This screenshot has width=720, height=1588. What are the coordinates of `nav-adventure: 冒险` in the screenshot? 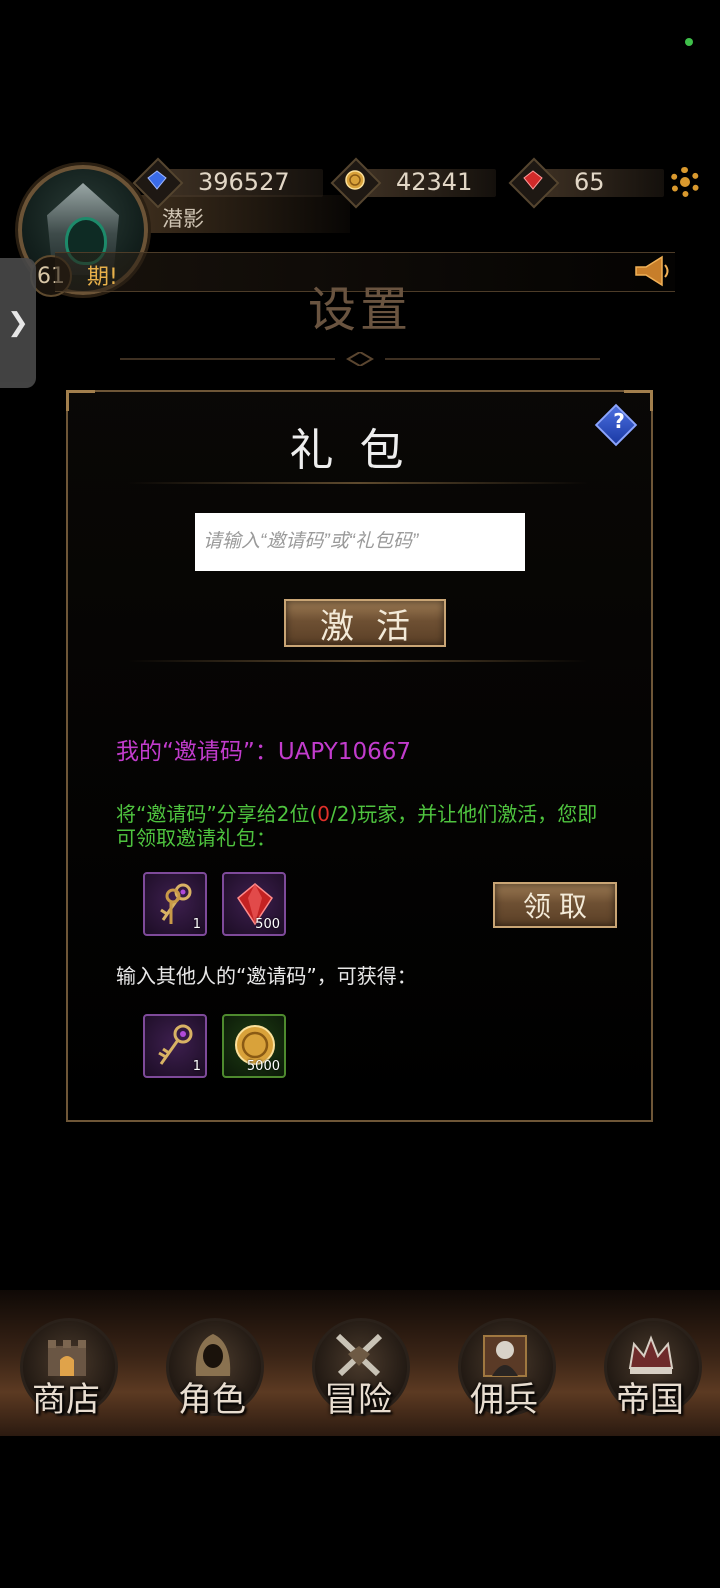 It's located at (359, 1373).